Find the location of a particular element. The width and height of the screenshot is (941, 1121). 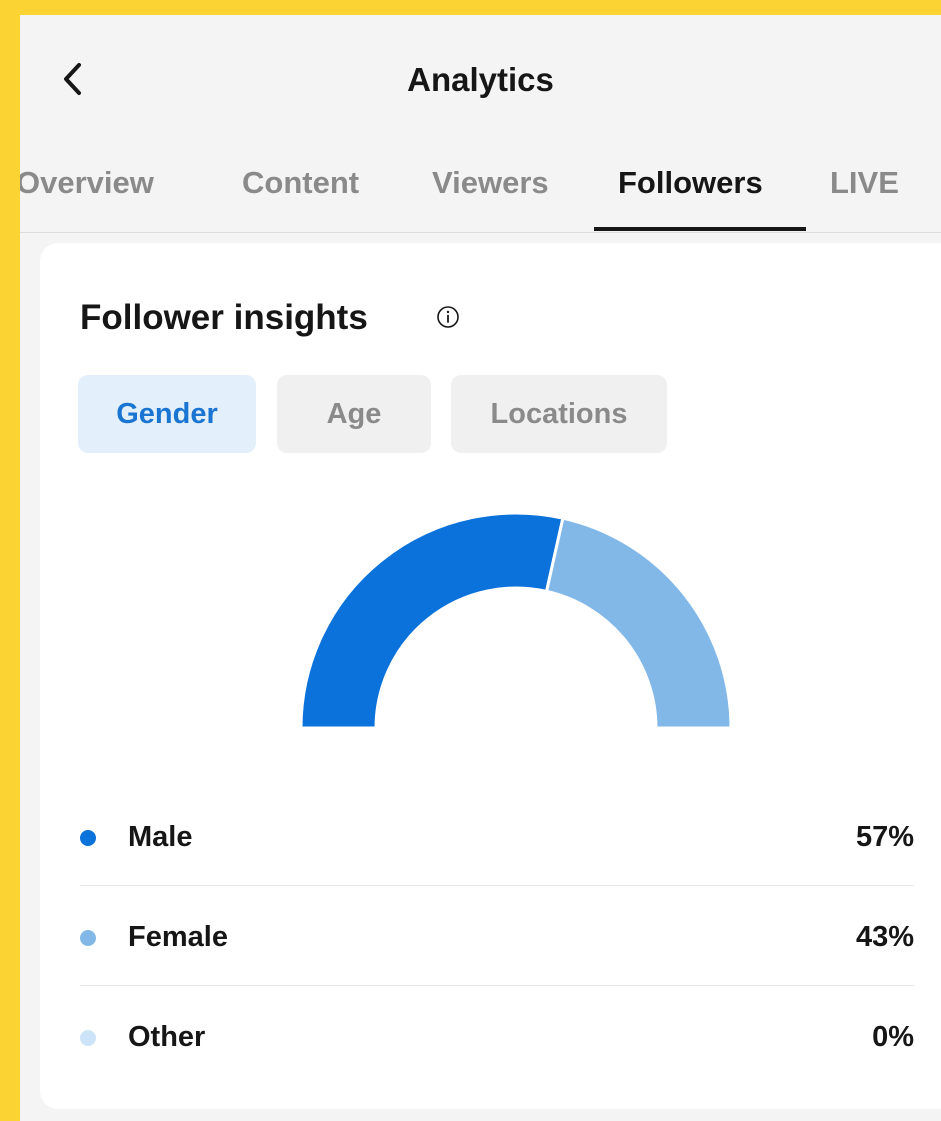

tab-overview: Overview is located at coordinates (87, 183).